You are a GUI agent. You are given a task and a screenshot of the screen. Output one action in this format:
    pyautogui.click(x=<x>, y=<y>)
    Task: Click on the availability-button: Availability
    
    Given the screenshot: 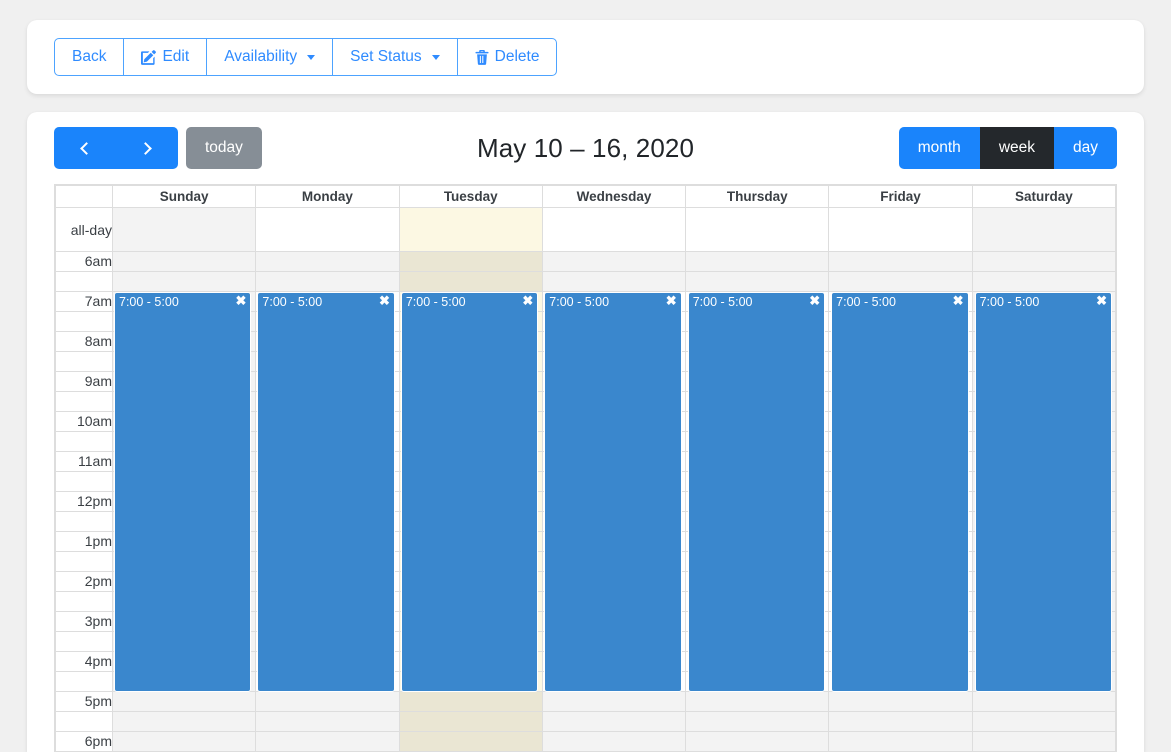 What is the action you would take?
    pyautogui.click(x=270, y=57)
    